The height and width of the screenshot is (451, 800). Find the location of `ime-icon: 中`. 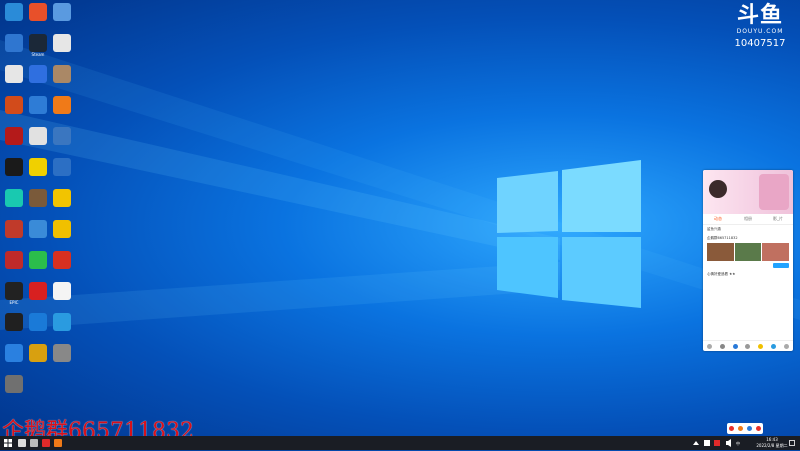

ime-icon: 中 is located at coordinates (738, 443).